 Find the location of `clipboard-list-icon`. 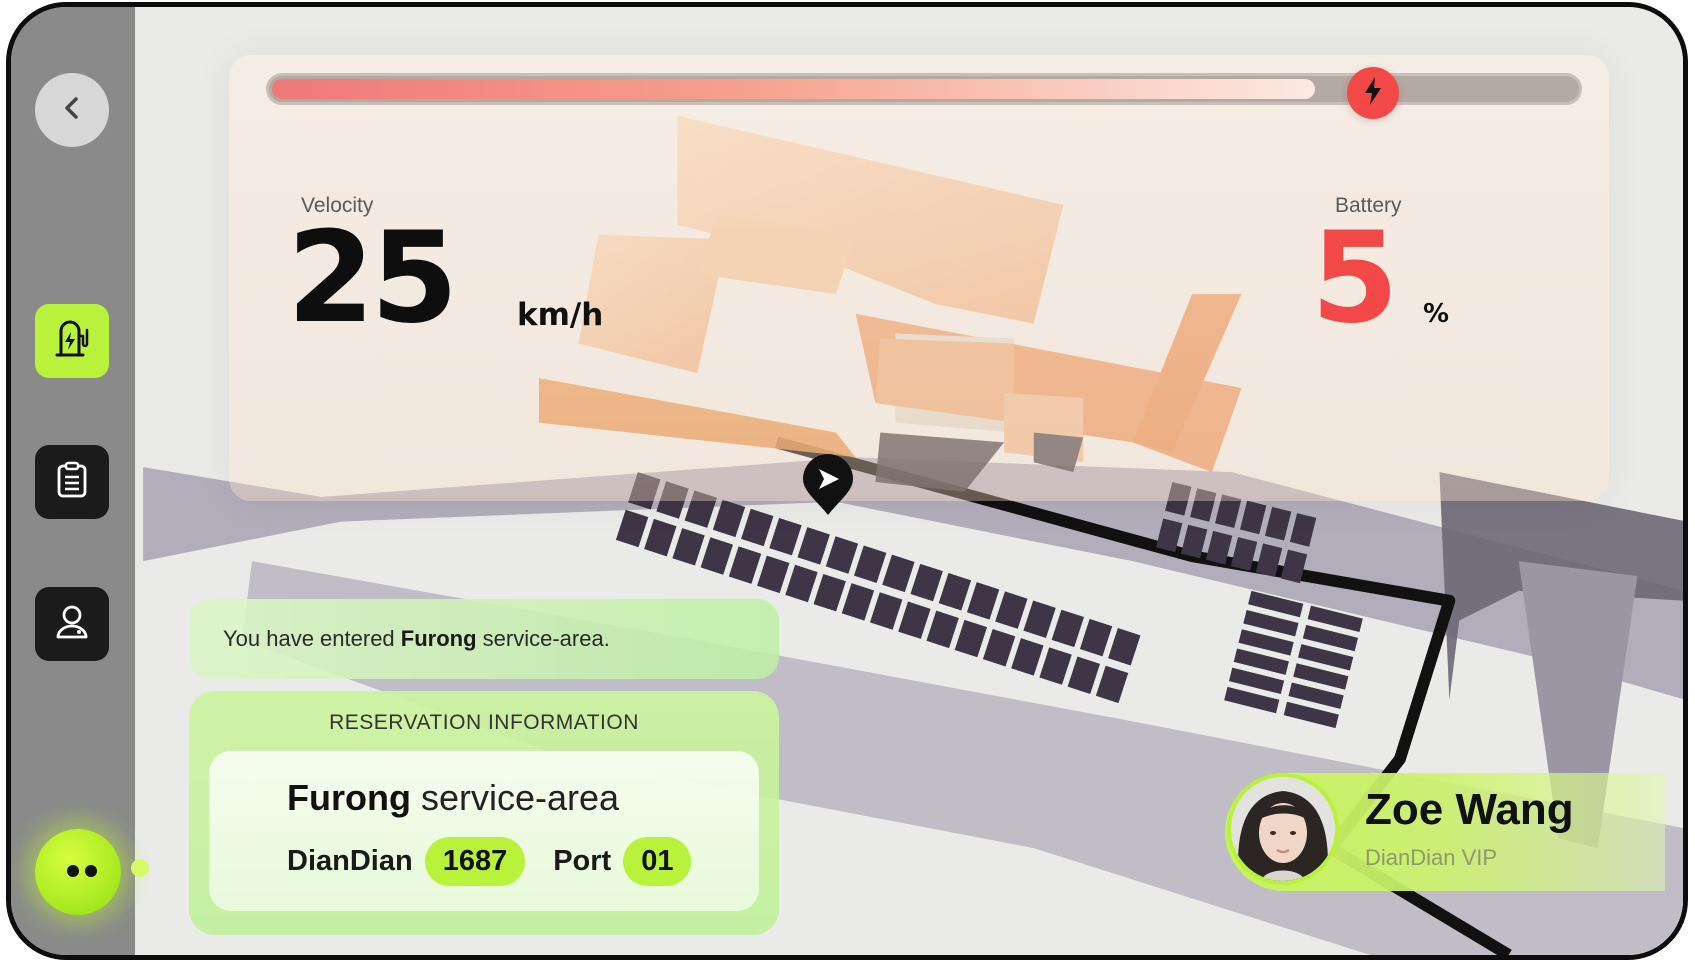

clipboard-list-icon is located at coordinates (72, 482).